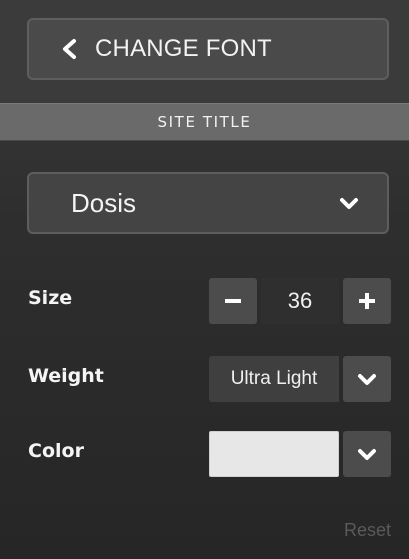 This screenshot has width=409, height=559. I want to click on color-dropdown-button, so click(367, 454).